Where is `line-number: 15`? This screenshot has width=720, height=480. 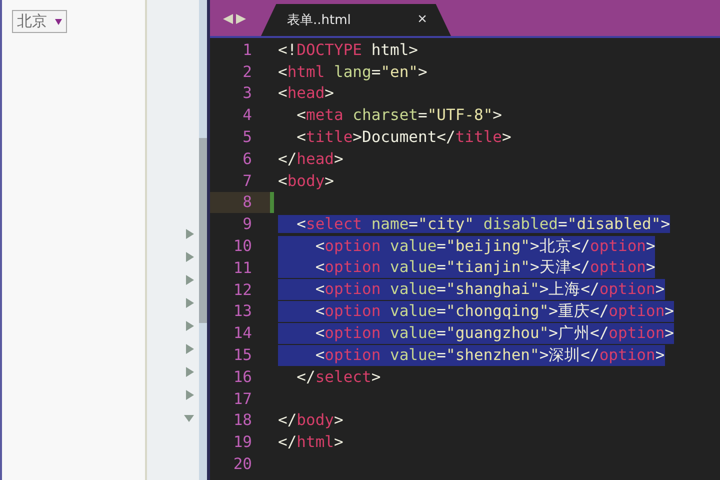
line-number: 15 is located at coordinates (242, 355).